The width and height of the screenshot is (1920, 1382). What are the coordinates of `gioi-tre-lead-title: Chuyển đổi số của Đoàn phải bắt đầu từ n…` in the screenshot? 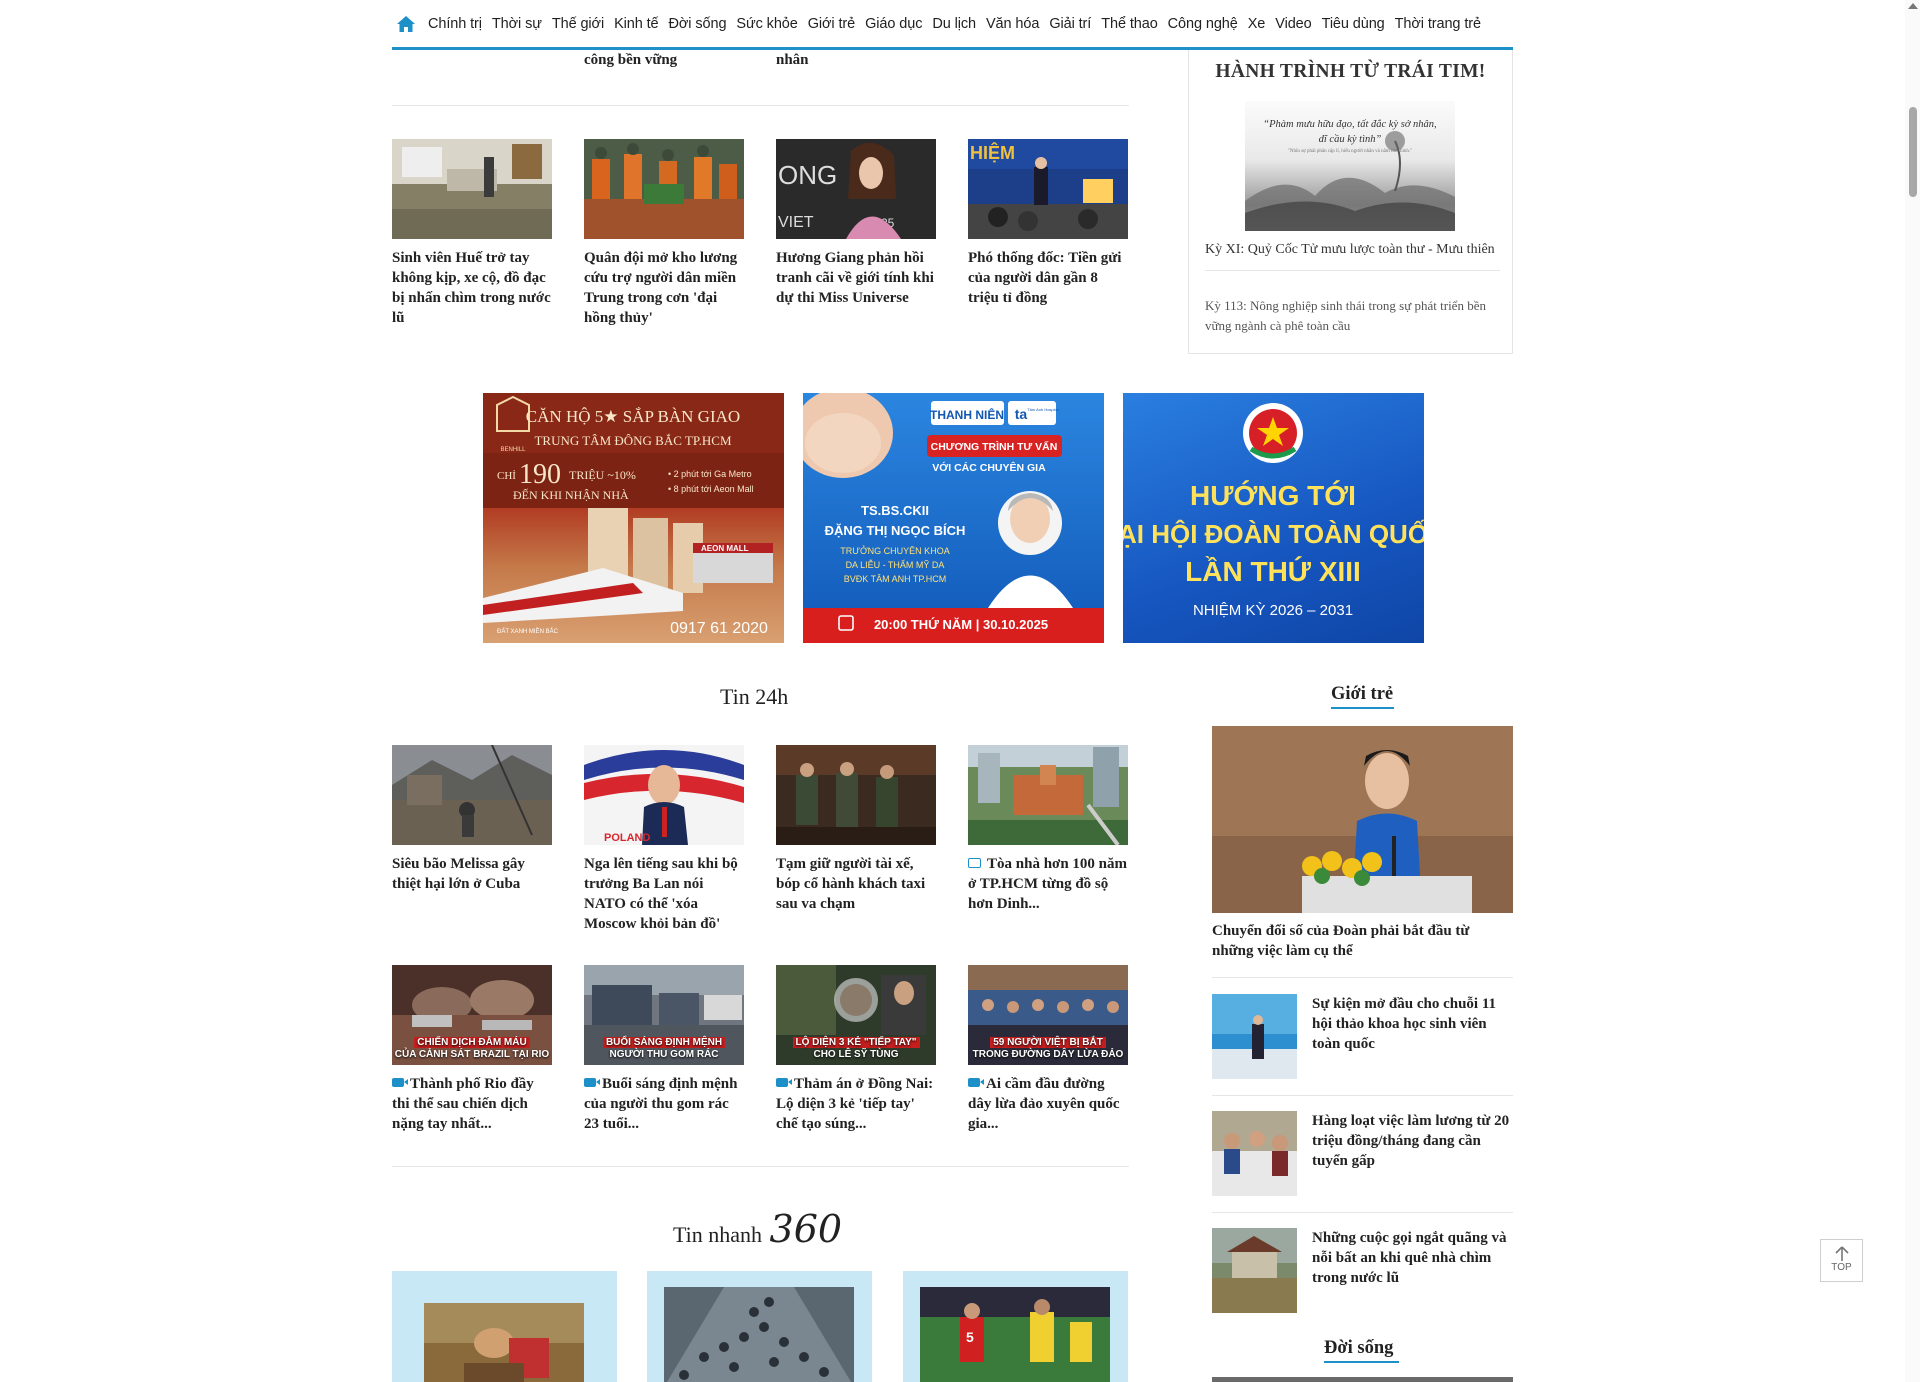 It's located at (1362, 941).